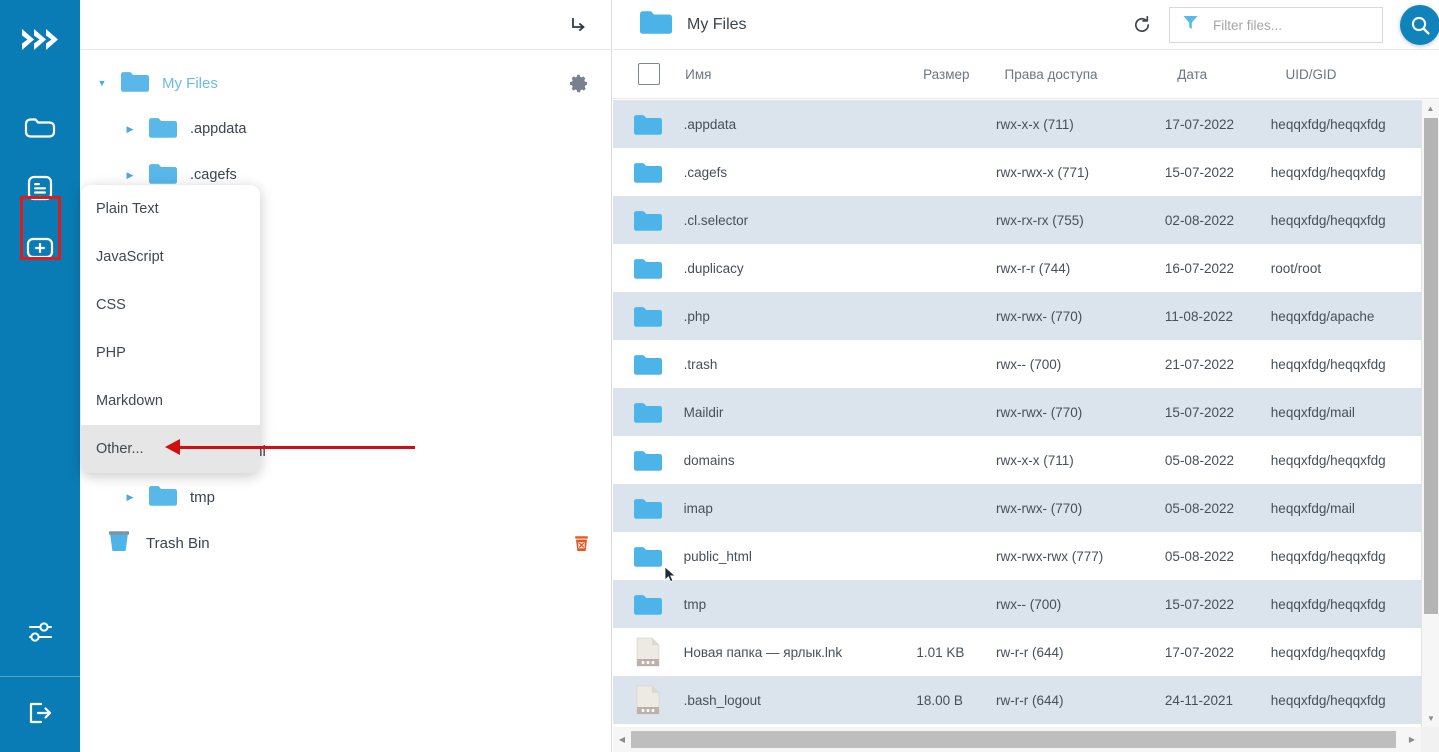 The height and width of the screenshot is (752, 1439). Describe the element at coordinates (622, 739) in the screenshot. I see `scroll-left-arrow: ◀` at that location.